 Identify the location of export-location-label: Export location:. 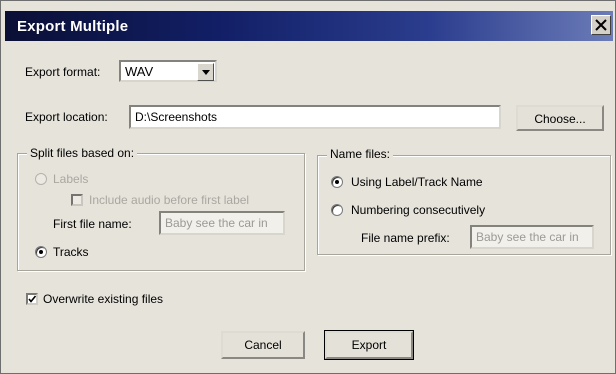
(66, 117).